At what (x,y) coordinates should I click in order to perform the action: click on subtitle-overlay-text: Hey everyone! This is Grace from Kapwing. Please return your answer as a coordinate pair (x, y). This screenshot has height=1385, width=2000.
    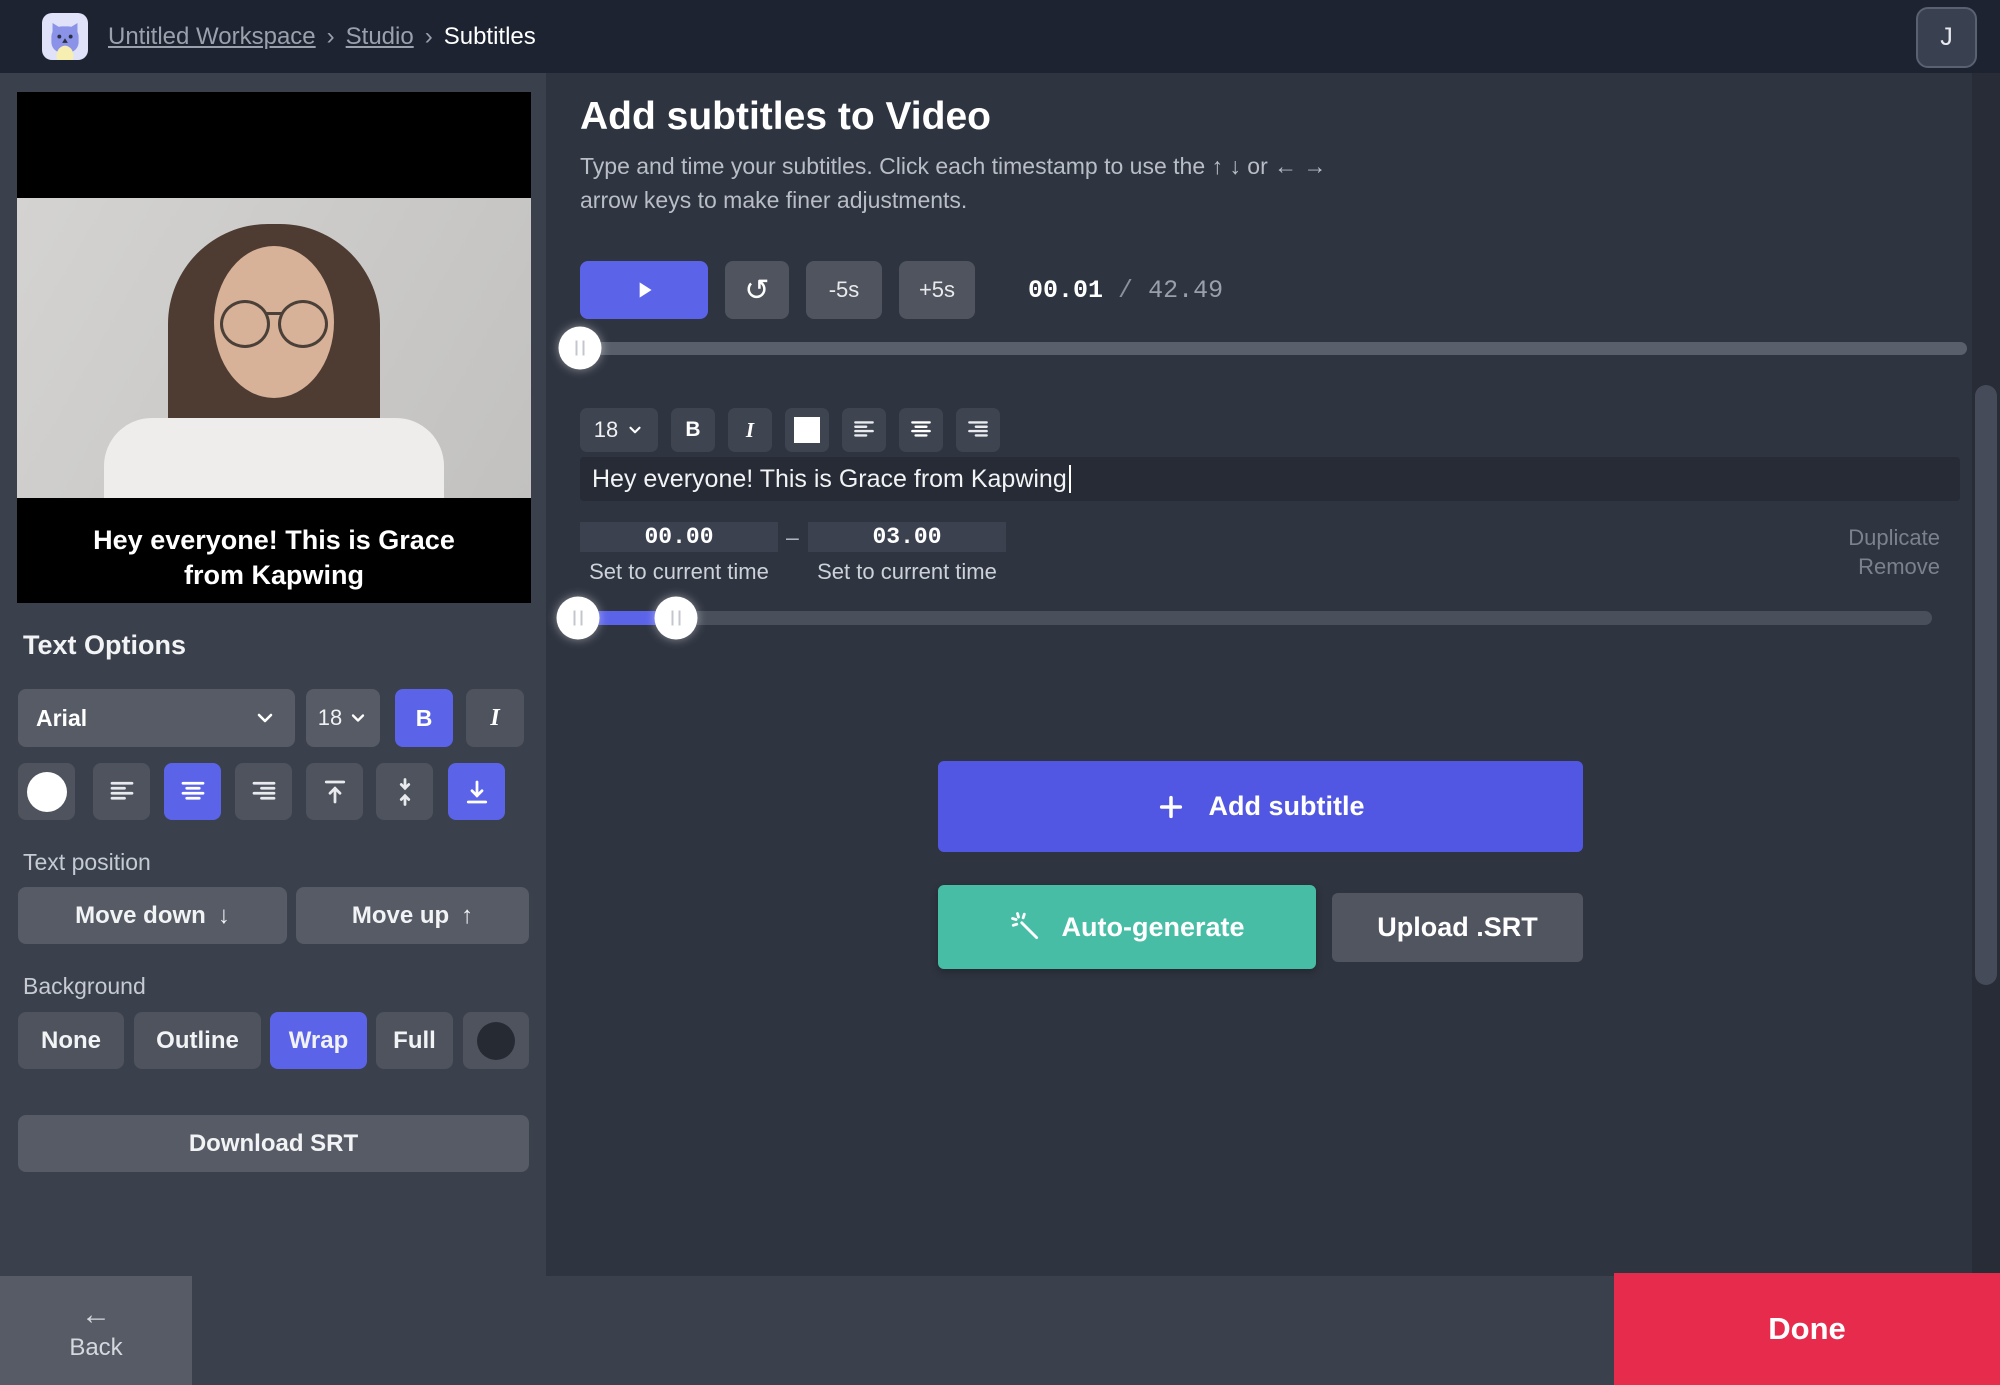
    Looking at the image, I should click on (274, 557).